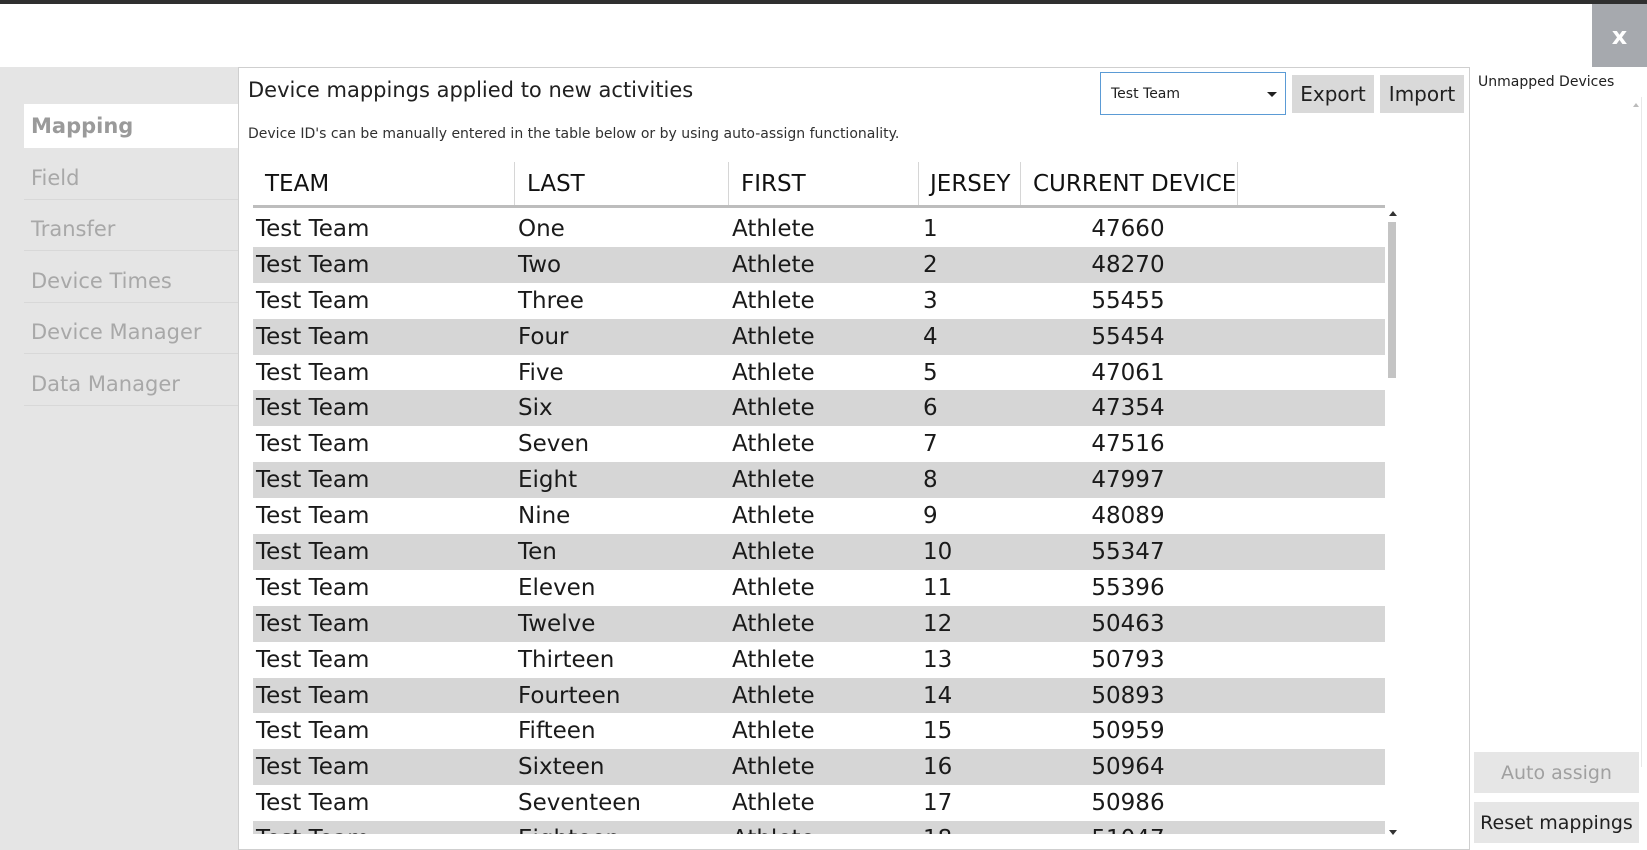 Image resolution: width=1647 pixels, height=850 pixels. I want to click on table-row: Test Team Four Athlete 4 55454, so click(819, 336).